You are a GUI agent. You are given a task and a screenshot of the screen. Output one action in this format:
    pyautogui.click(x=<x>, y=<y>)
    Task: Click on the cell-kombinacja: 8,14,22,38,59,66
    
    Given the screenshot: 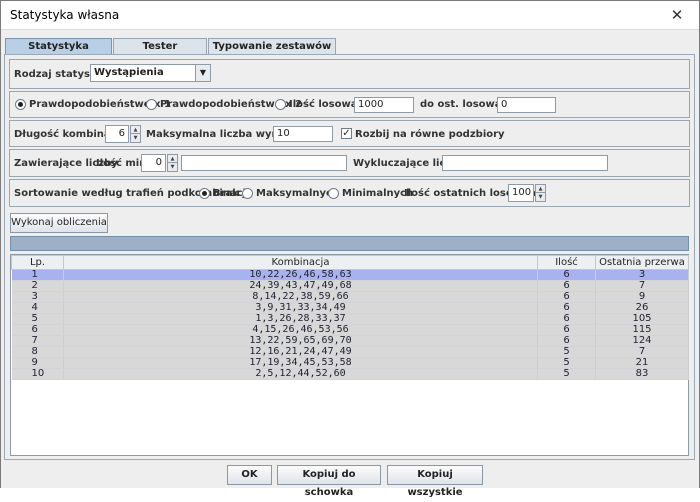 What is the action you would take?
    pyautogui.click(x=300, y=297)
    